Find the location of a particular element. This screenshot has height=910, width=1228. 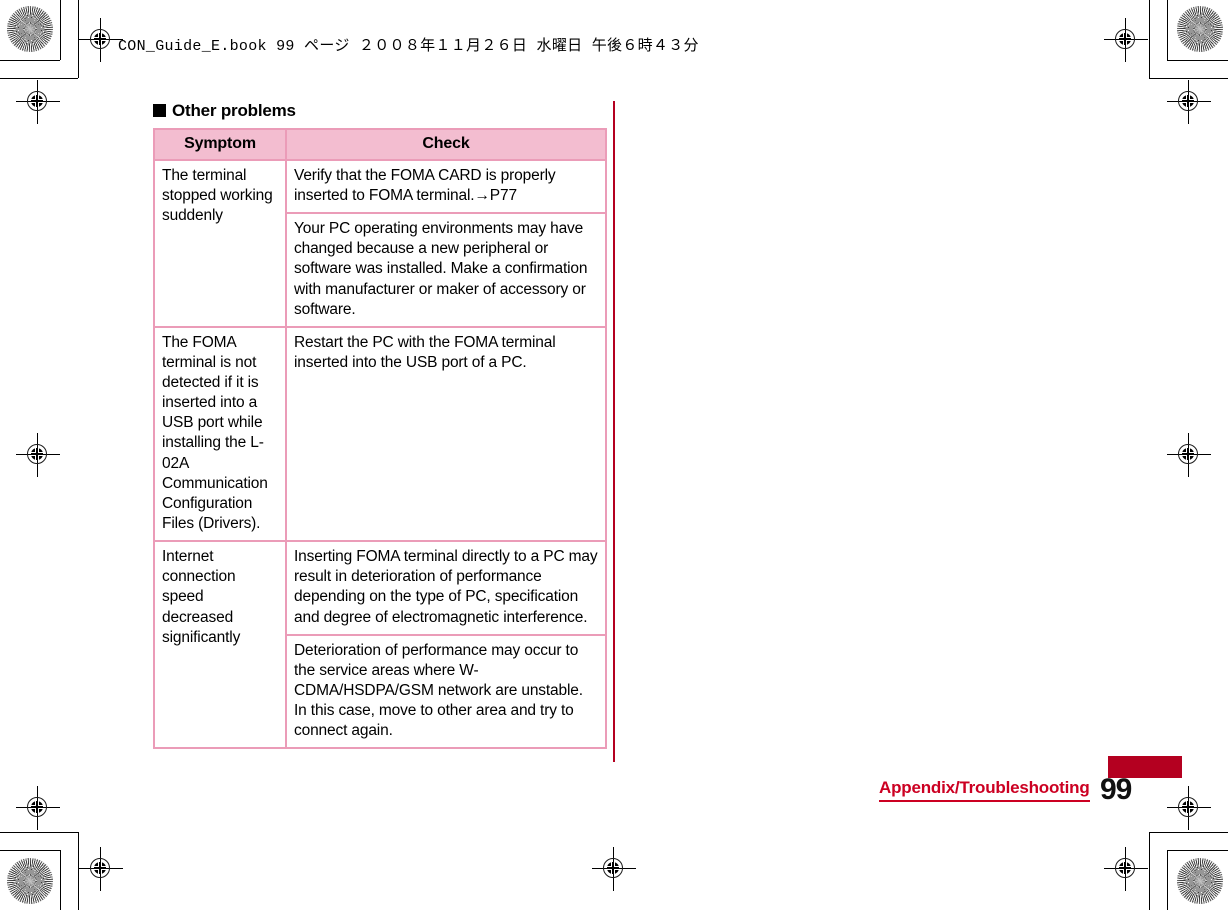

registration-target-upper-right is located at coordinates (1189, 102).